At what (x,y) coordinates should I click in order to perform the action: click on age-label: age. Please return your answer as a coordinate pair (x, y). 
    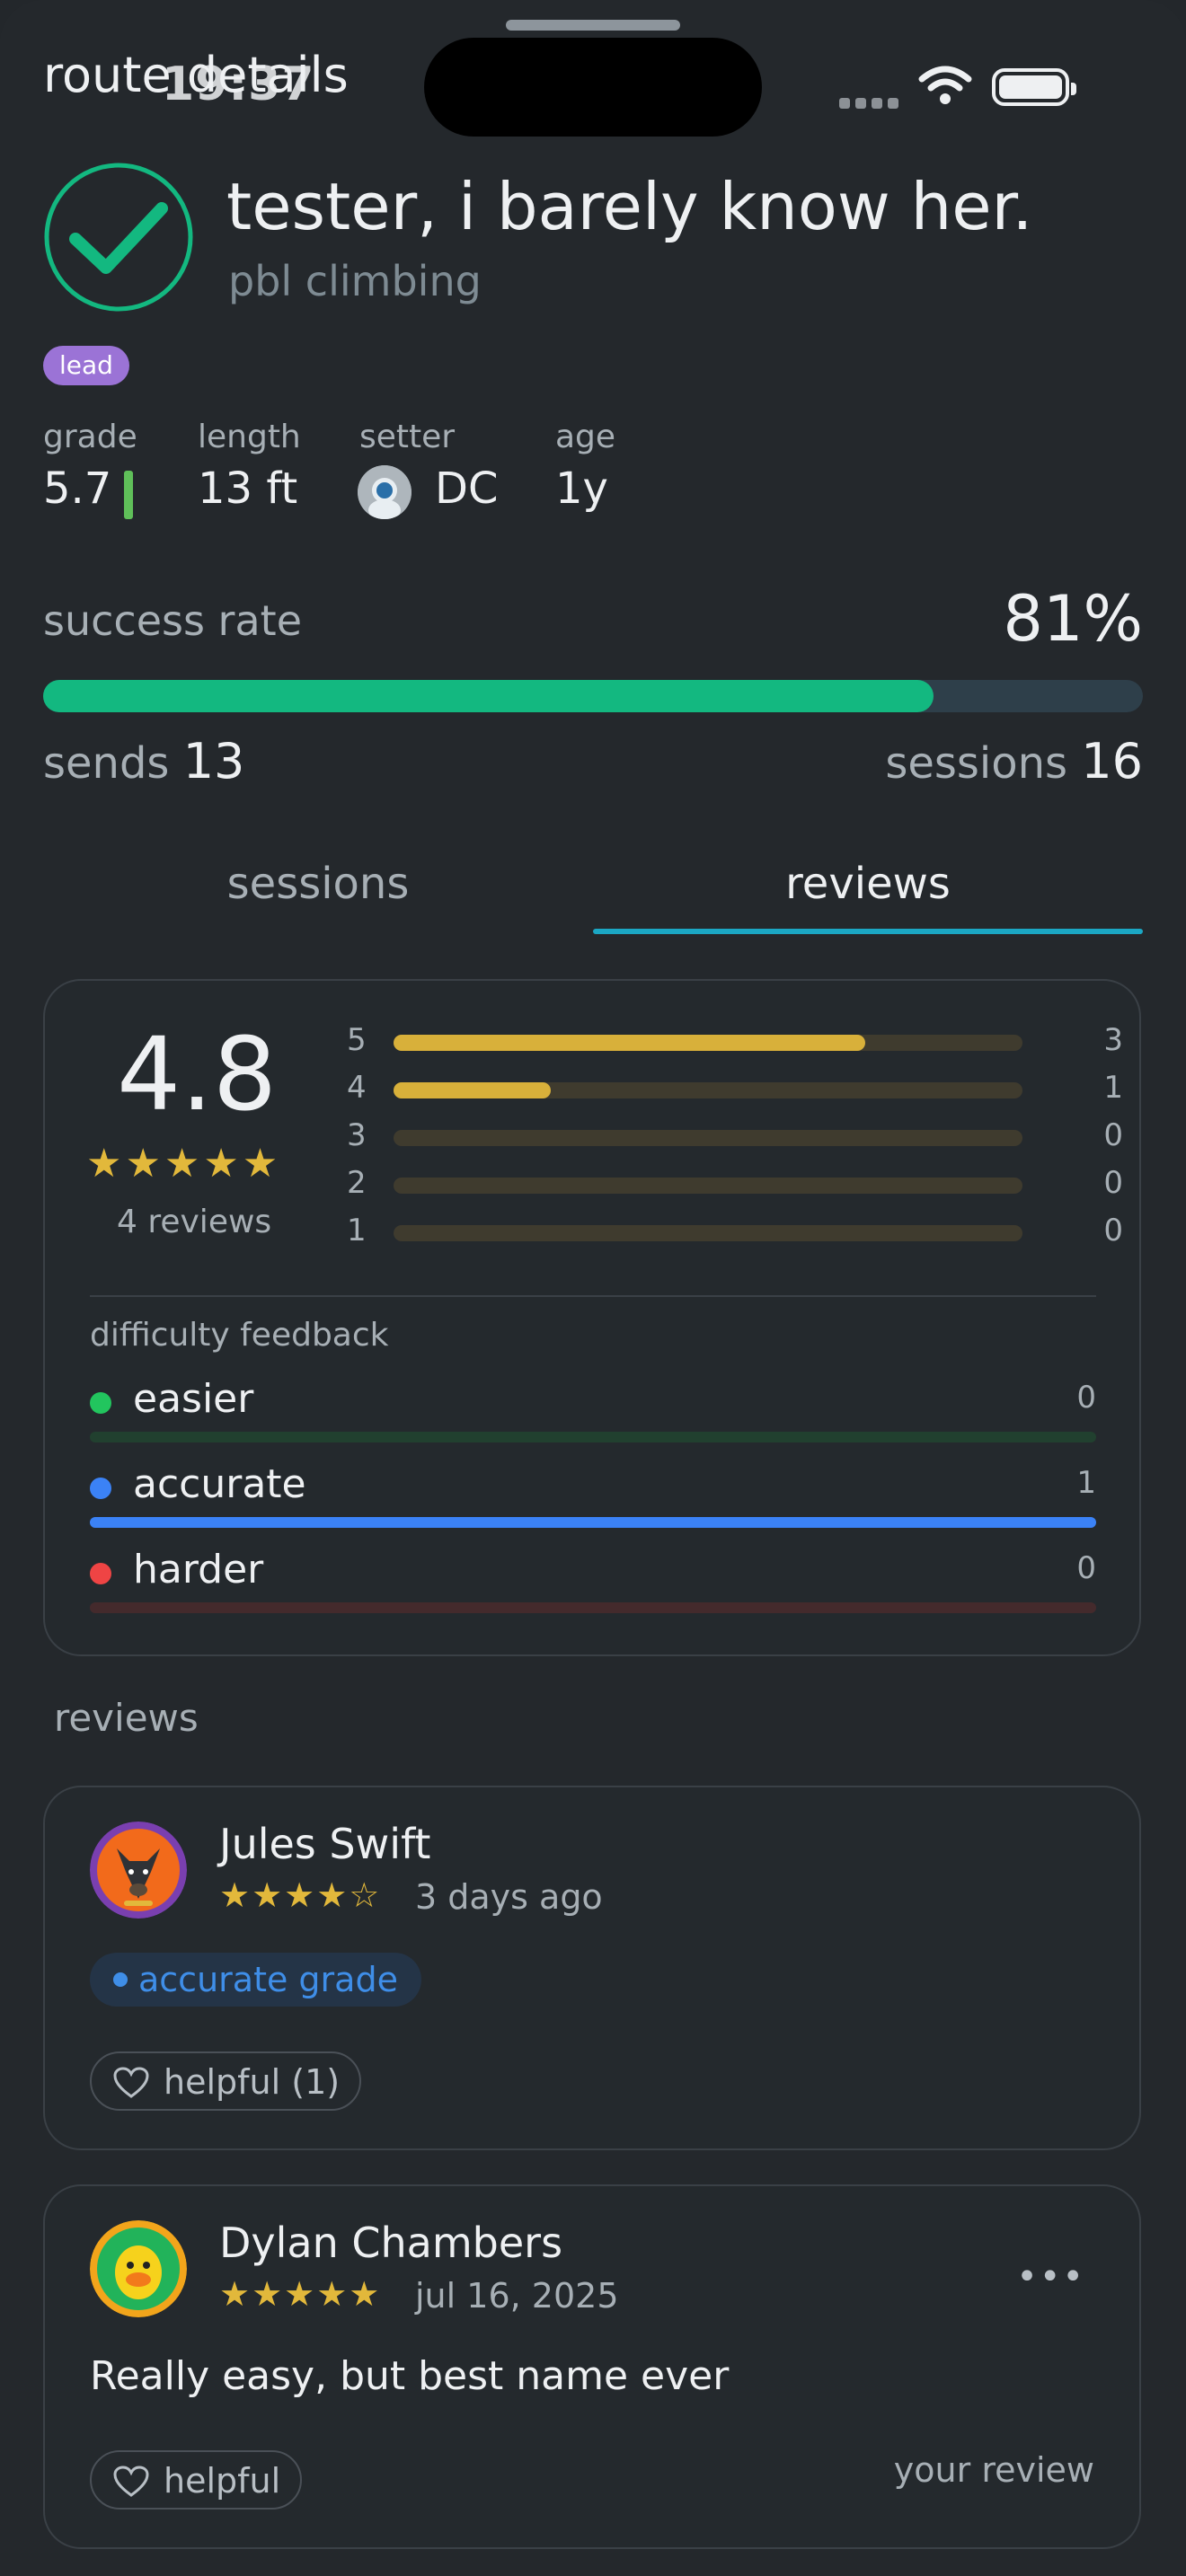
    Looking at the image, I should click on (585, 437).